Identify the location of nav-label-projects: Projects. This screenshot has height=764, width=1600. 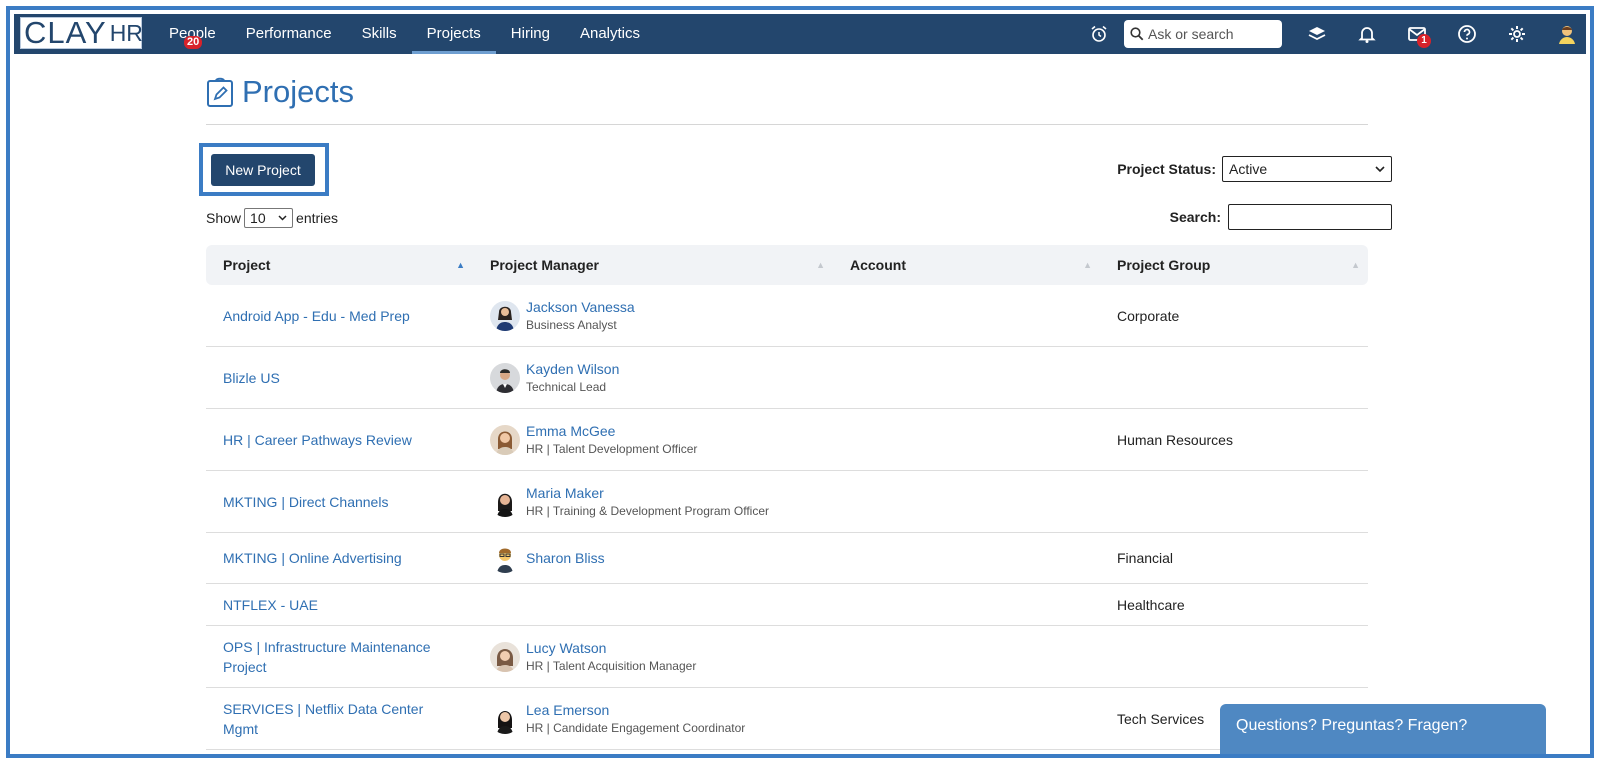
(453, 33).